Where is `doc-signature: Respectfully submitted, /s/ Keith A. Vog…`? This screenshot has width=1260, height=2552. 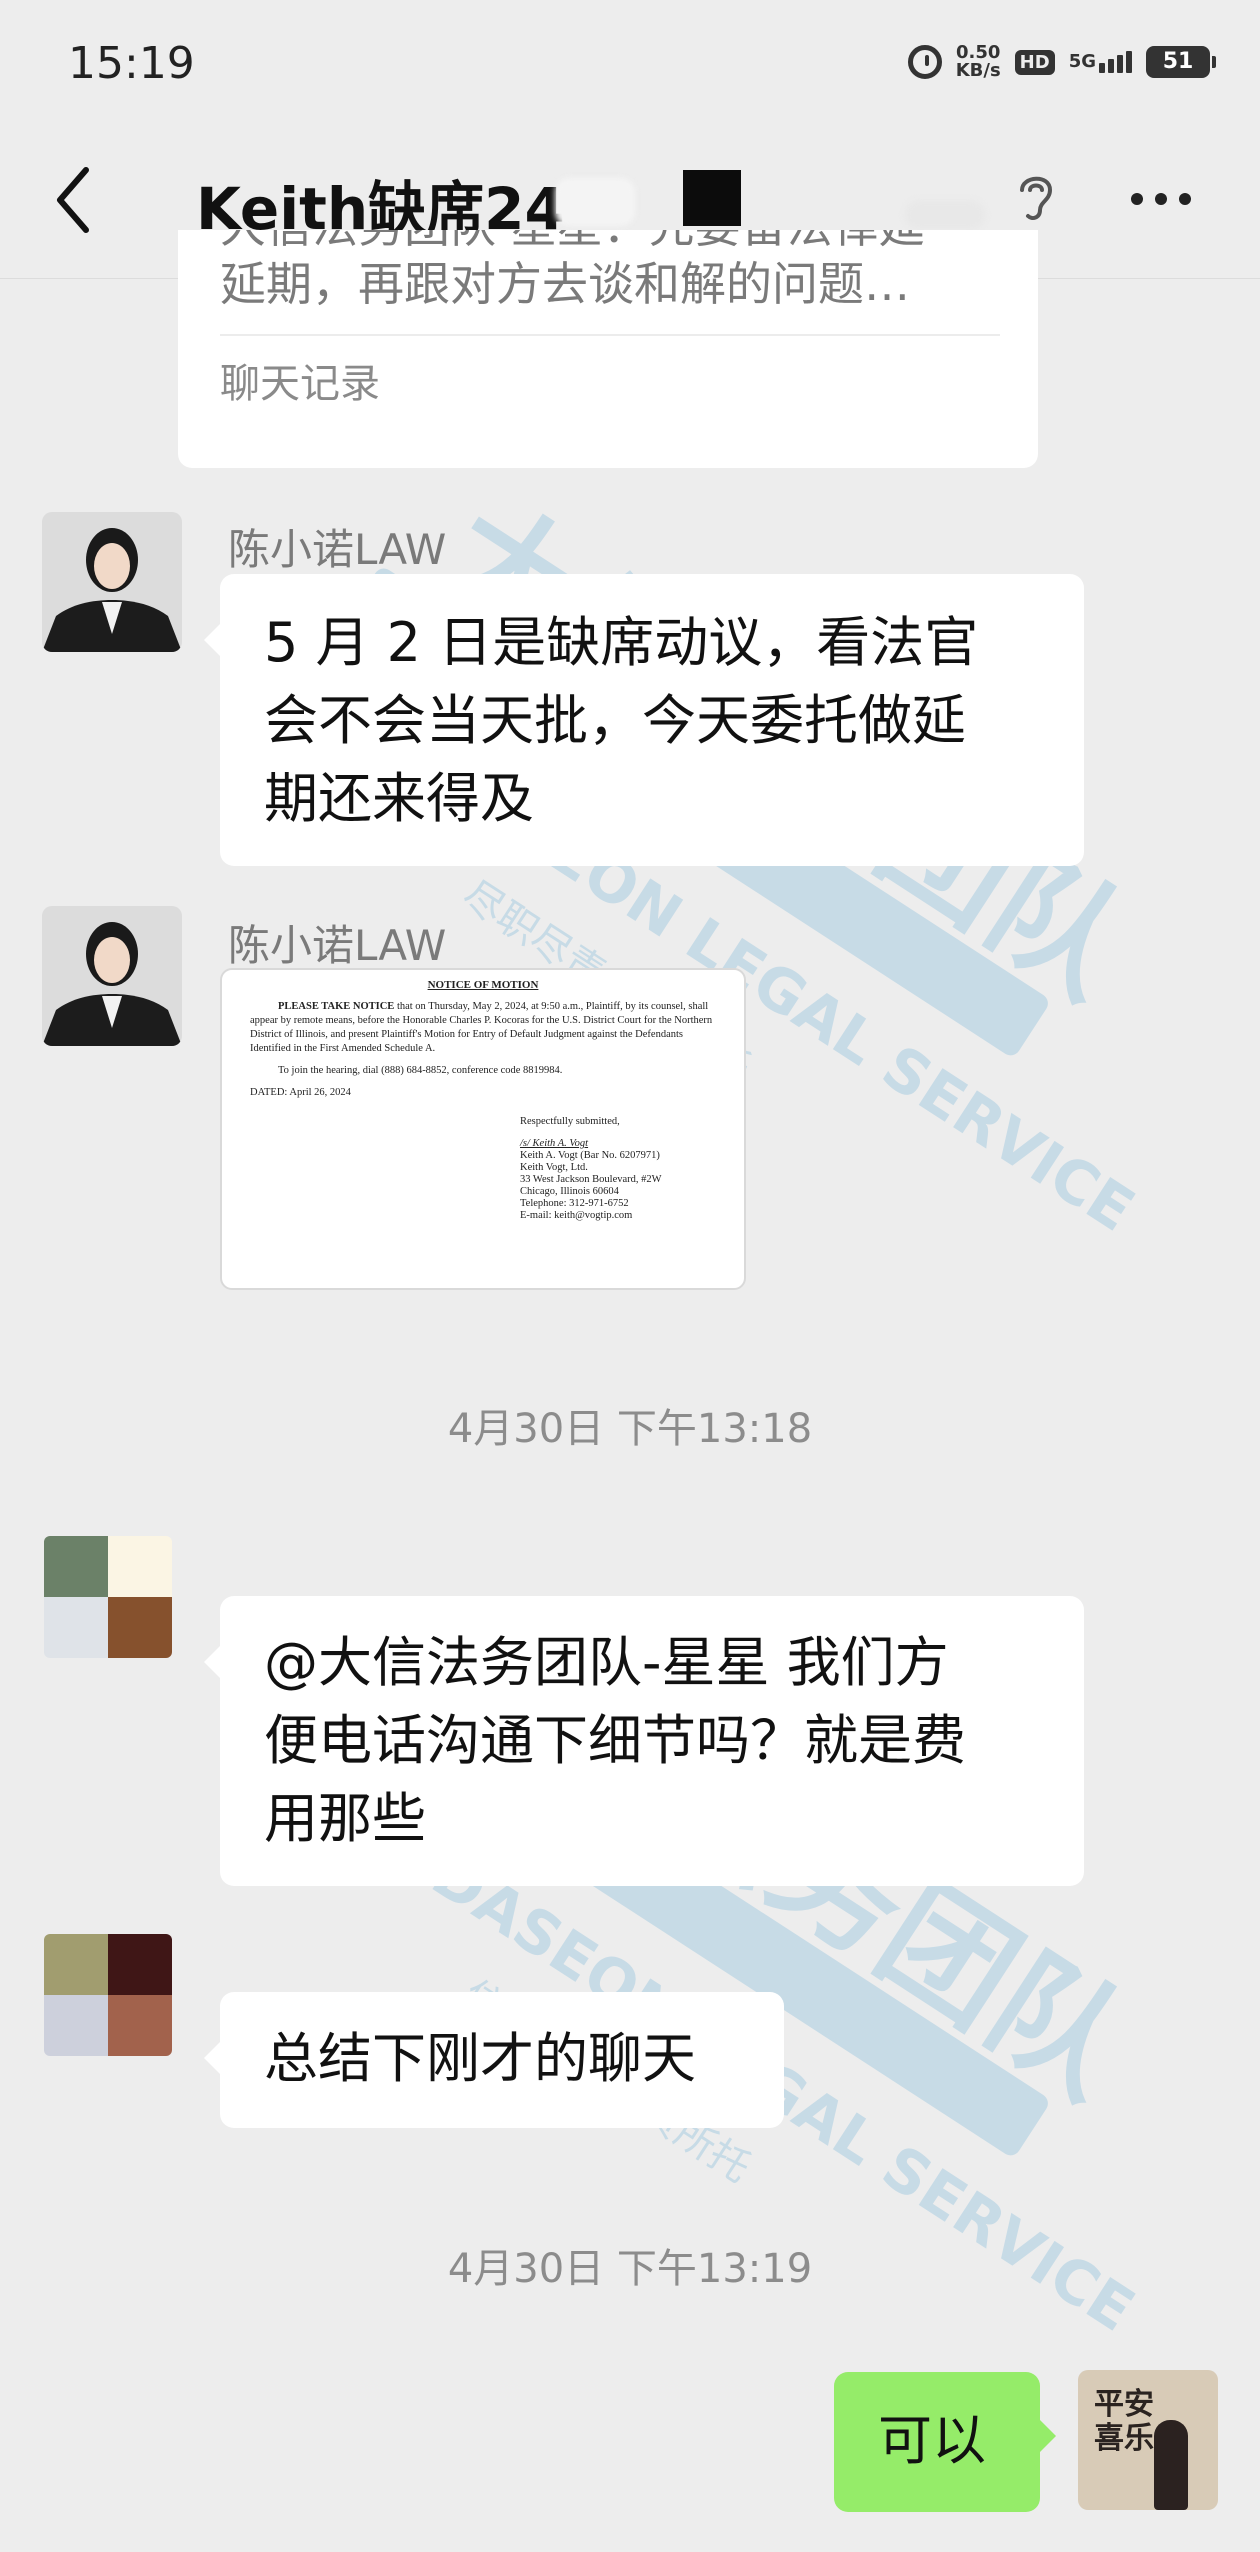 doc-signature: Respectfully submitted, /s/ Keith A. Vog… is located at coordinates (618, 1169).